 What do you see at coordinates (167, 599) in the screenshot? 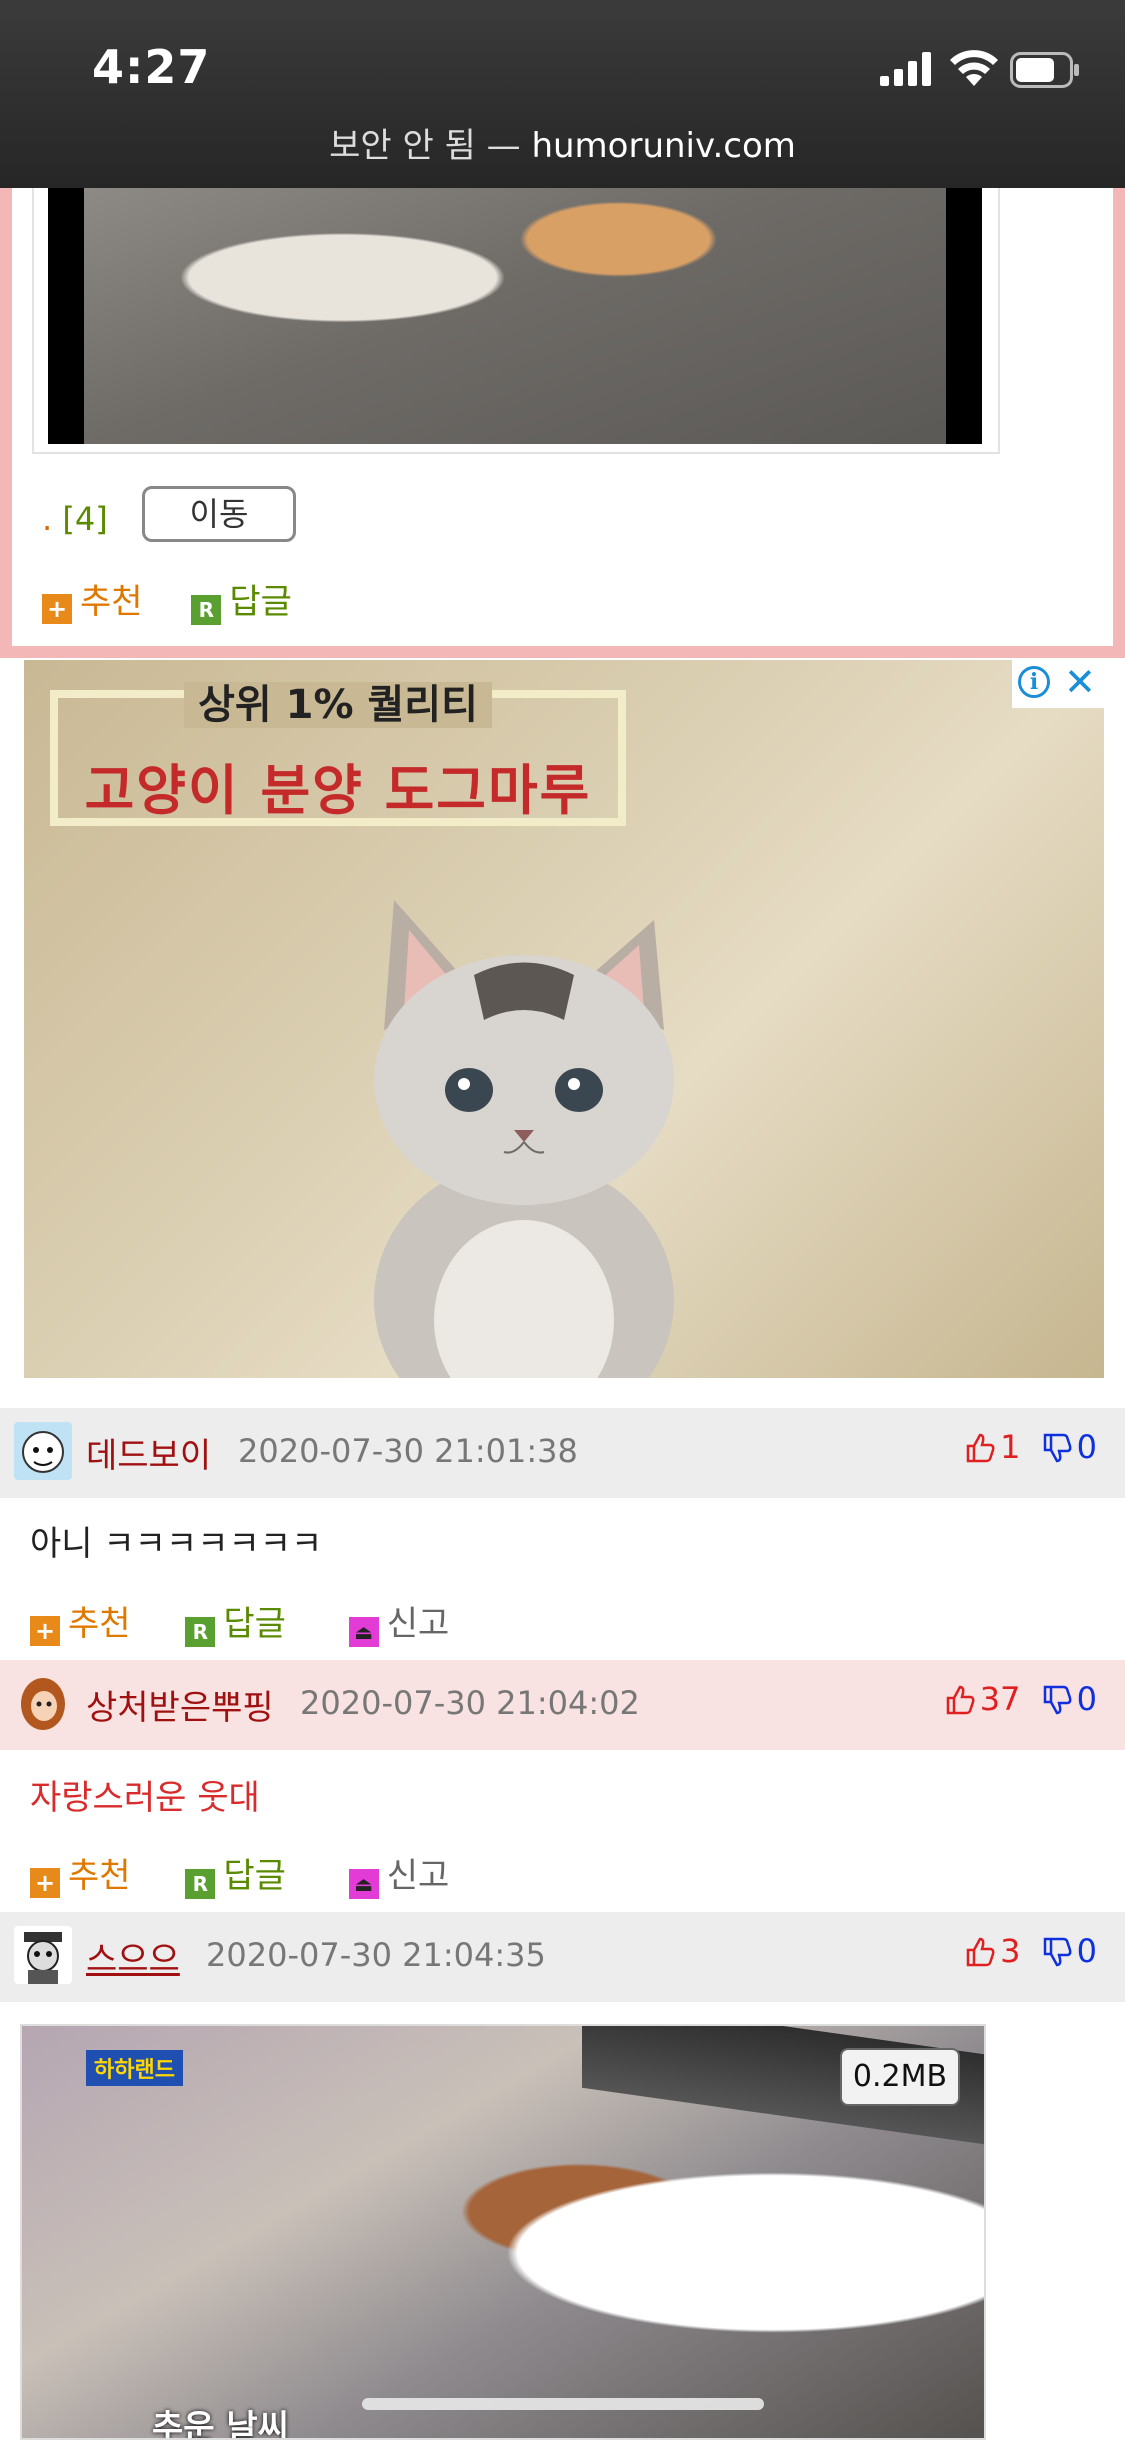
I see `post-actions: + 추천 R 답글` at bounding box center [167, 599].